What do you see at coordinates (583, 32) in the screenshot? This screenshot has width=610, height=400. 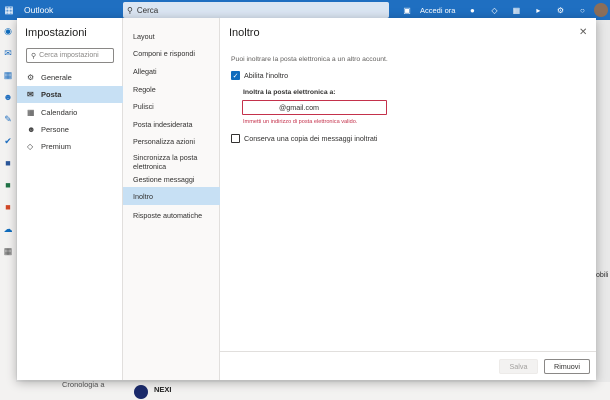 I see `close-icon: ✕` at bounding box center [583, 32].